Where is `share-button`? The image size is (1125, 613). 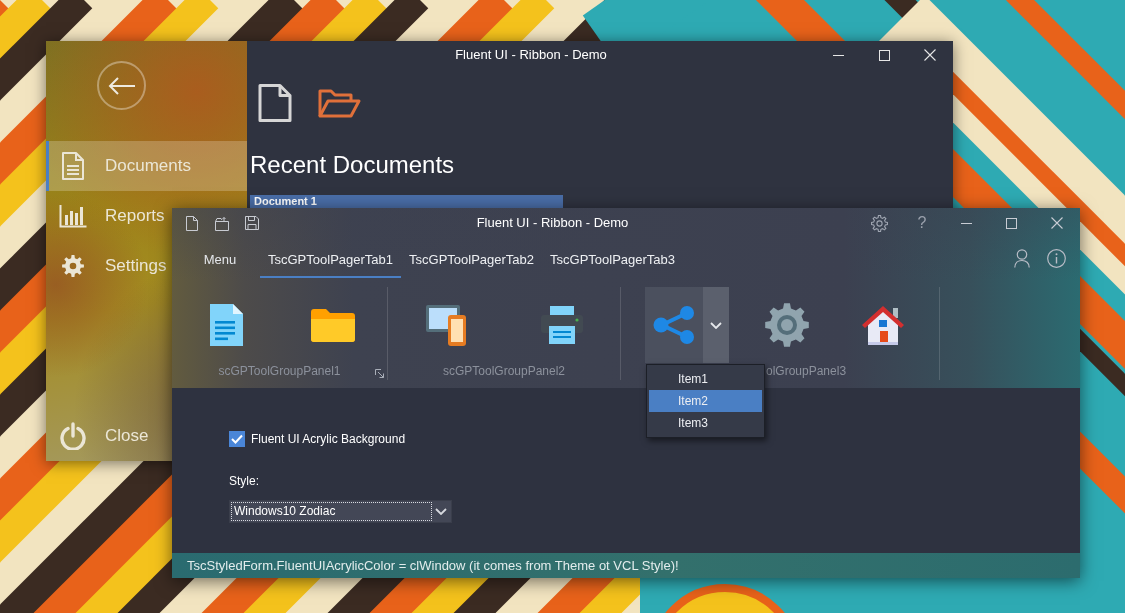
share-button is located at coordinates (674, 325).